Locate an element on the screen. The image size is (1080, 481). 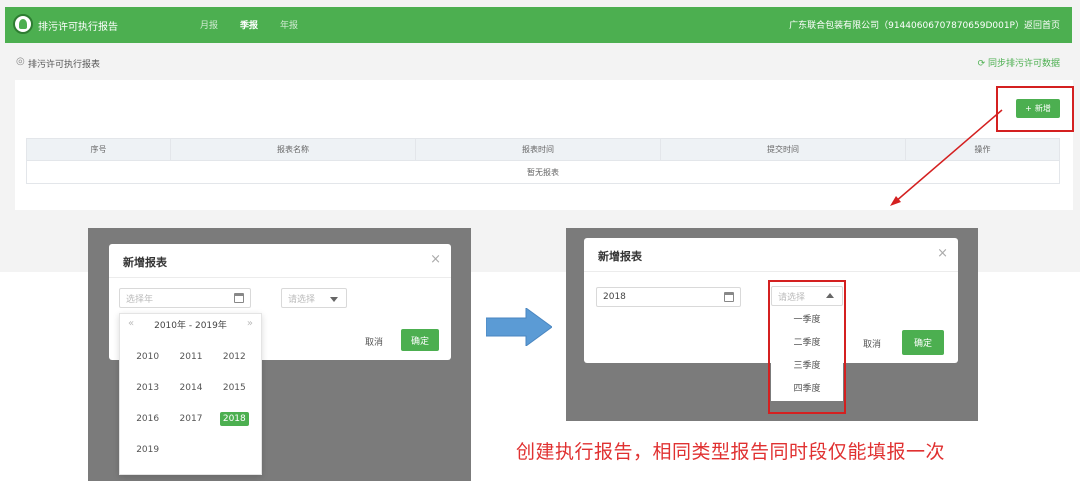
report-type-select: 请选择 is located at coordinates (314, 298).